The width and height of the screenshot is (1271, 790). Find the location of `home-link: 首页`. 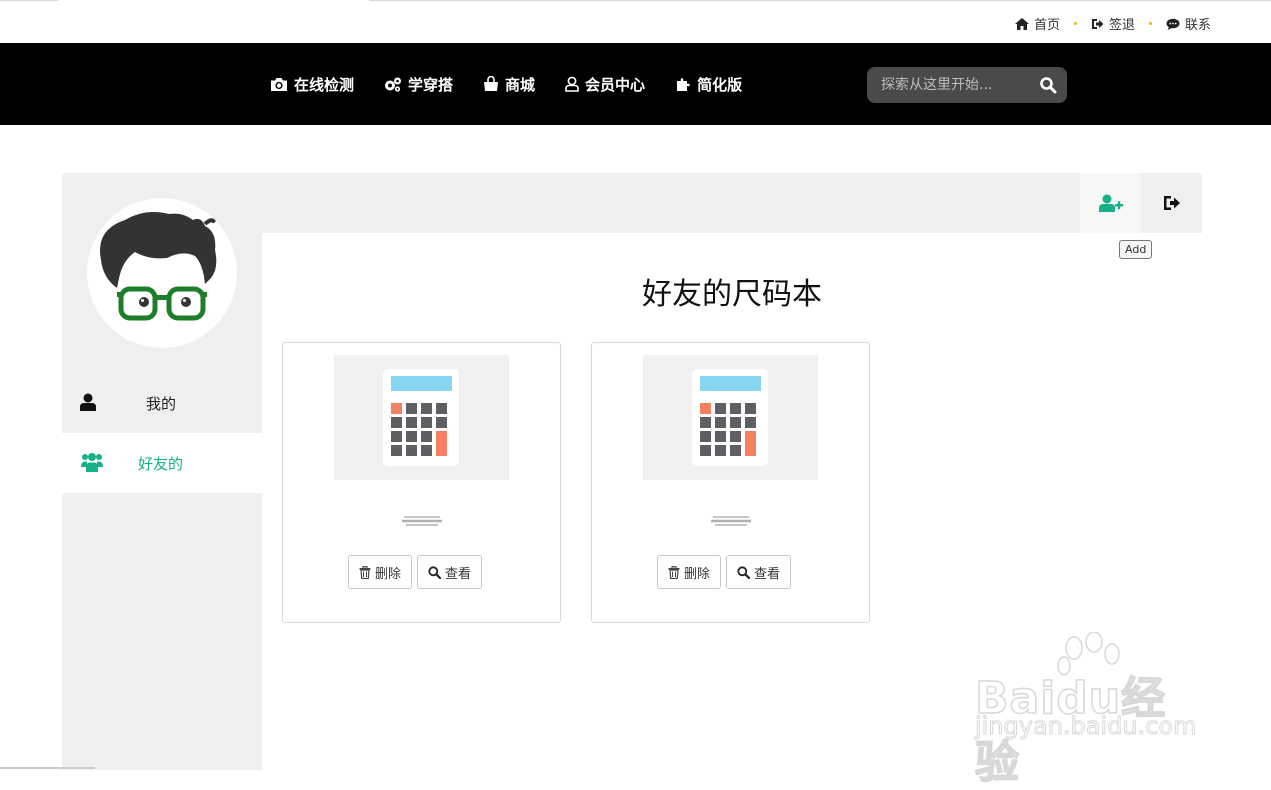

home-link: 首页 is located at coordinates (1037, 23).